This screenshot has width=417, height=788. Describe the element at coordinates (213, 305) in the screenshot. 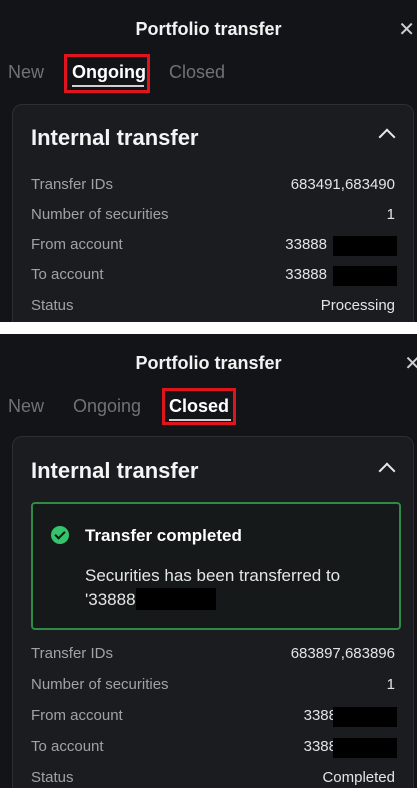

I see `row-status: Status Processing` at that location.